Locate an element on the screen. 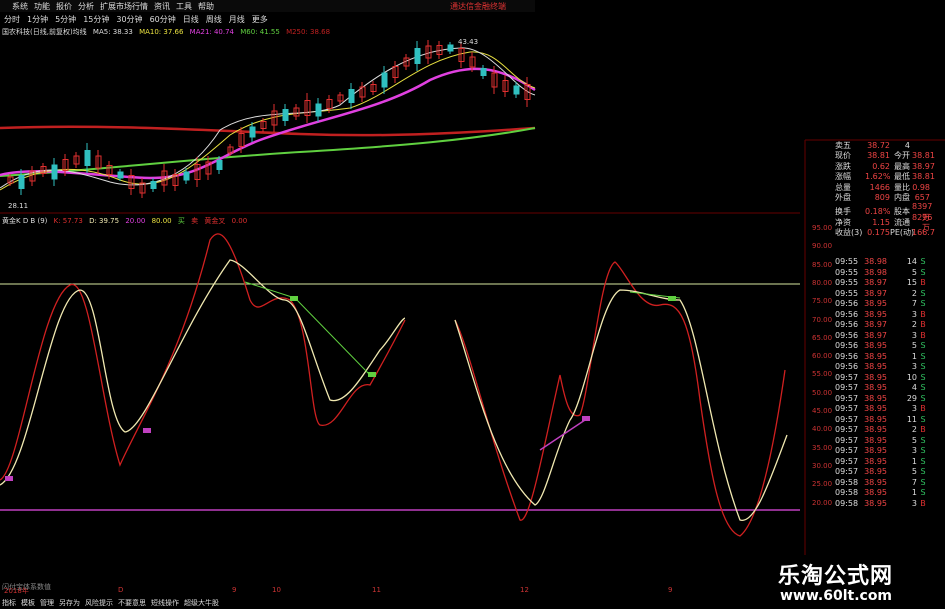  quote-row: 总量 1466 量比 0.98 is located at coordinates (890, 188).